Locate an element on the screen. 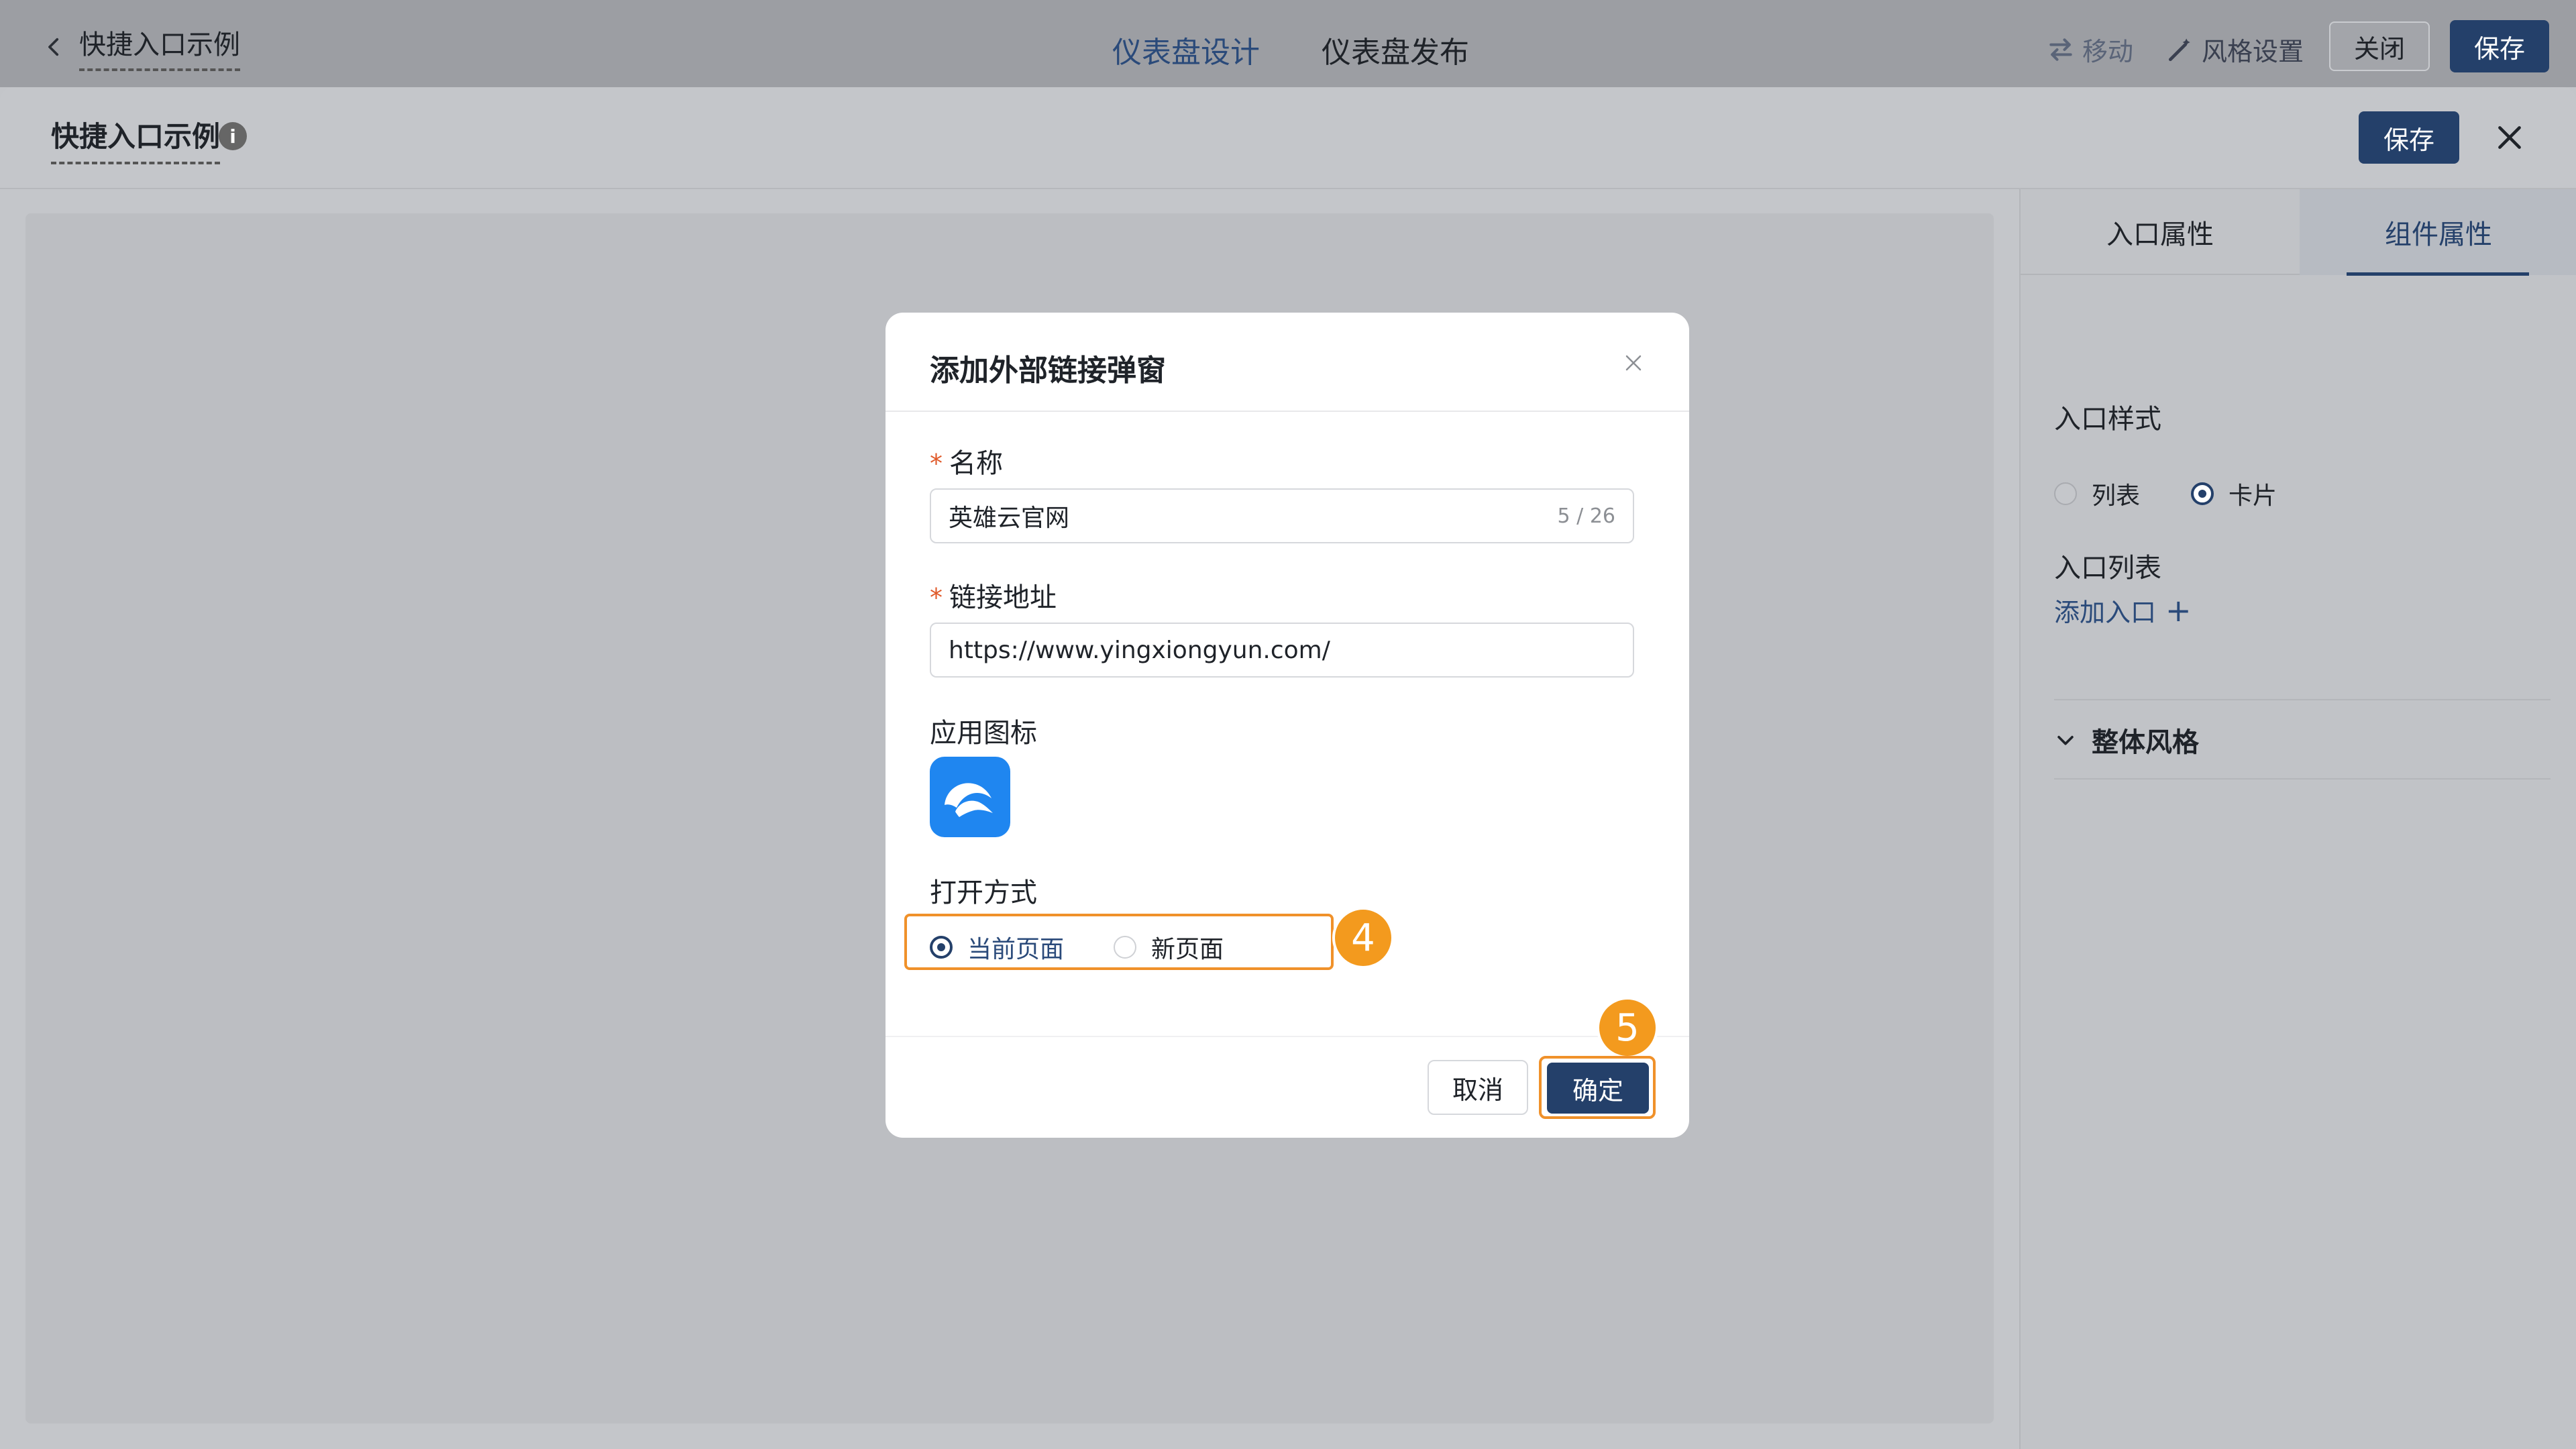 The width and height of the screenshot is (2576, 1449). back-button: 快捷入口示例 is located at coordinates (141, 47).